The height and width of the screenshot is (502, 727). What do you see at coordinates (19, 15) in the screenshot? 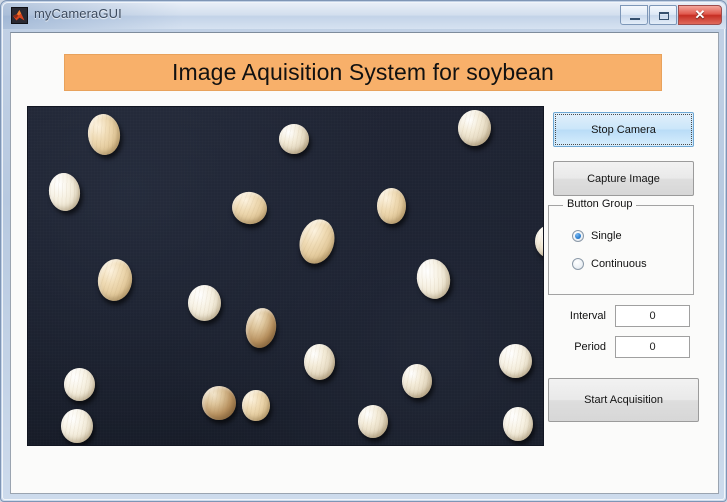
I see `matlab-icon` at bounding box center [19, 15].